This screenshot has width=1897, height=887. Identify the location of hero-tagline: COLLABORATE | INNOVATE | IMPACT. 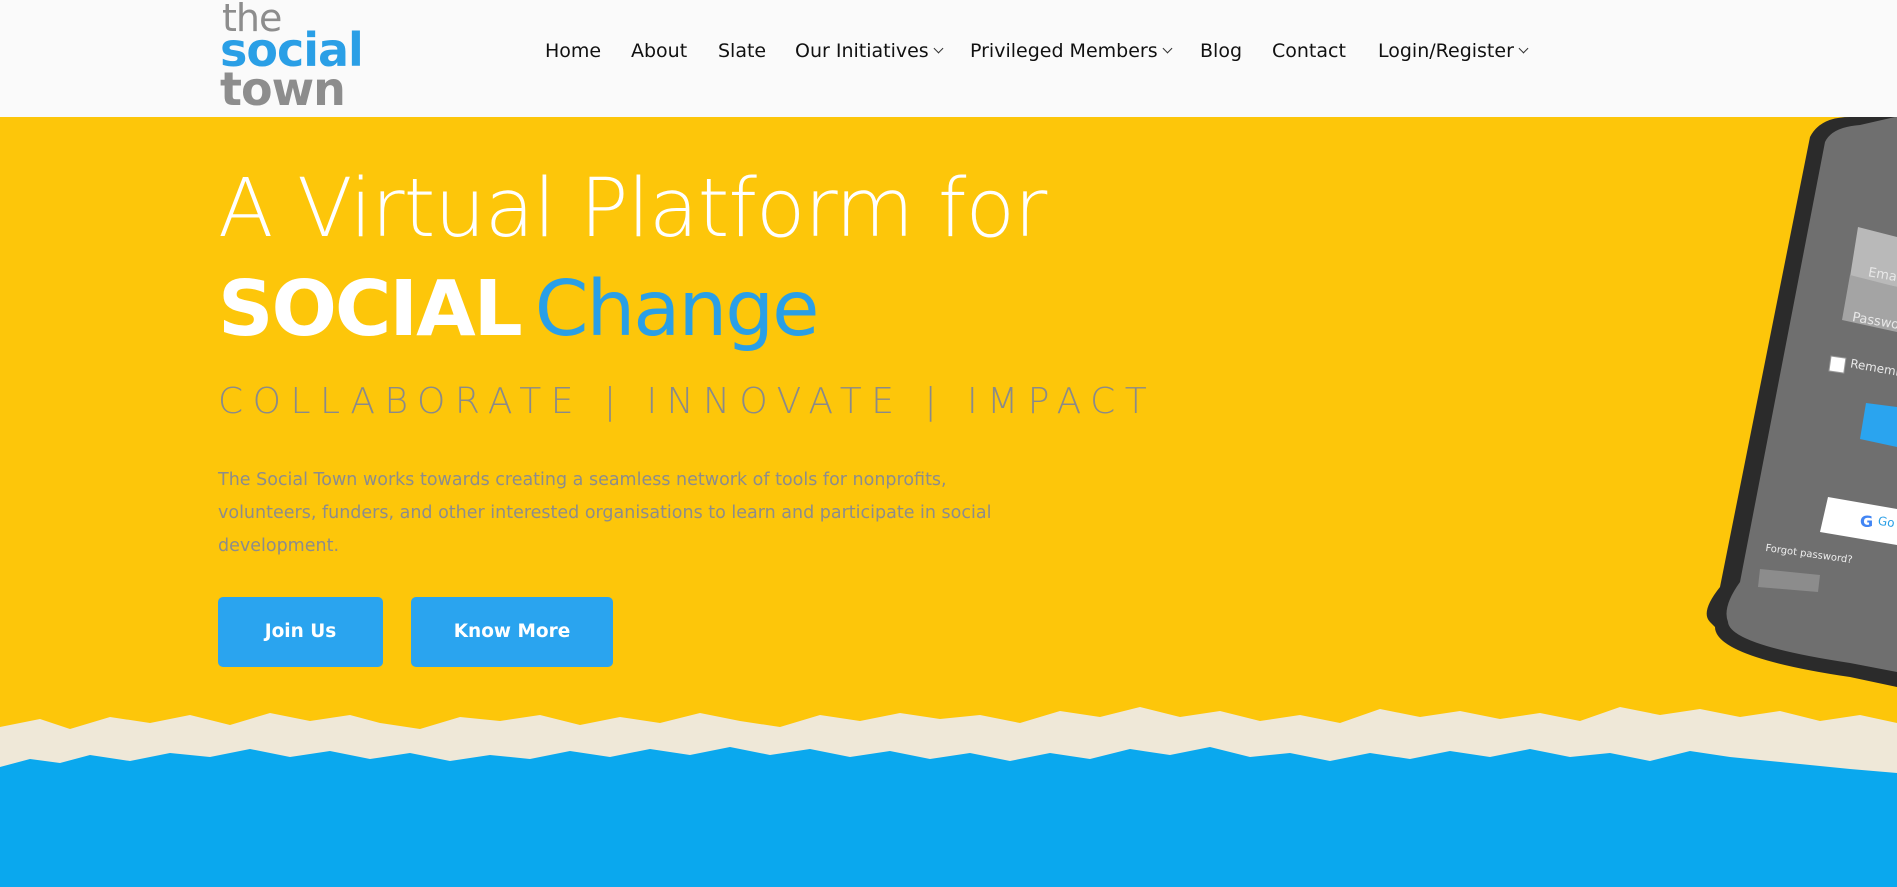
(687, 401).